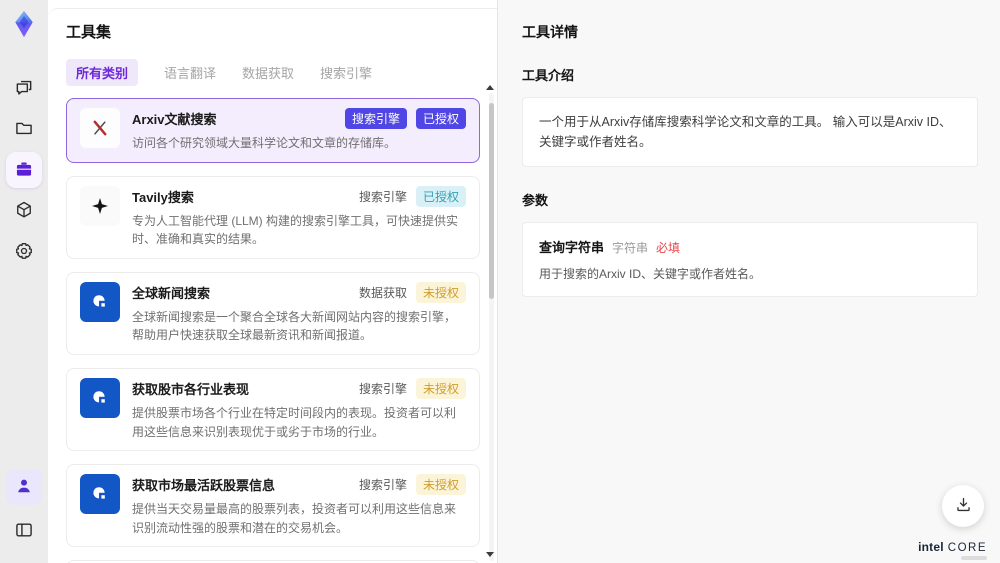 The width and height of the screenshot is (1000, 563). What do you see at coordinates (100, 205) in the screenshot?
I see `sparkle-star-icon` at bounding box center [100, 205].